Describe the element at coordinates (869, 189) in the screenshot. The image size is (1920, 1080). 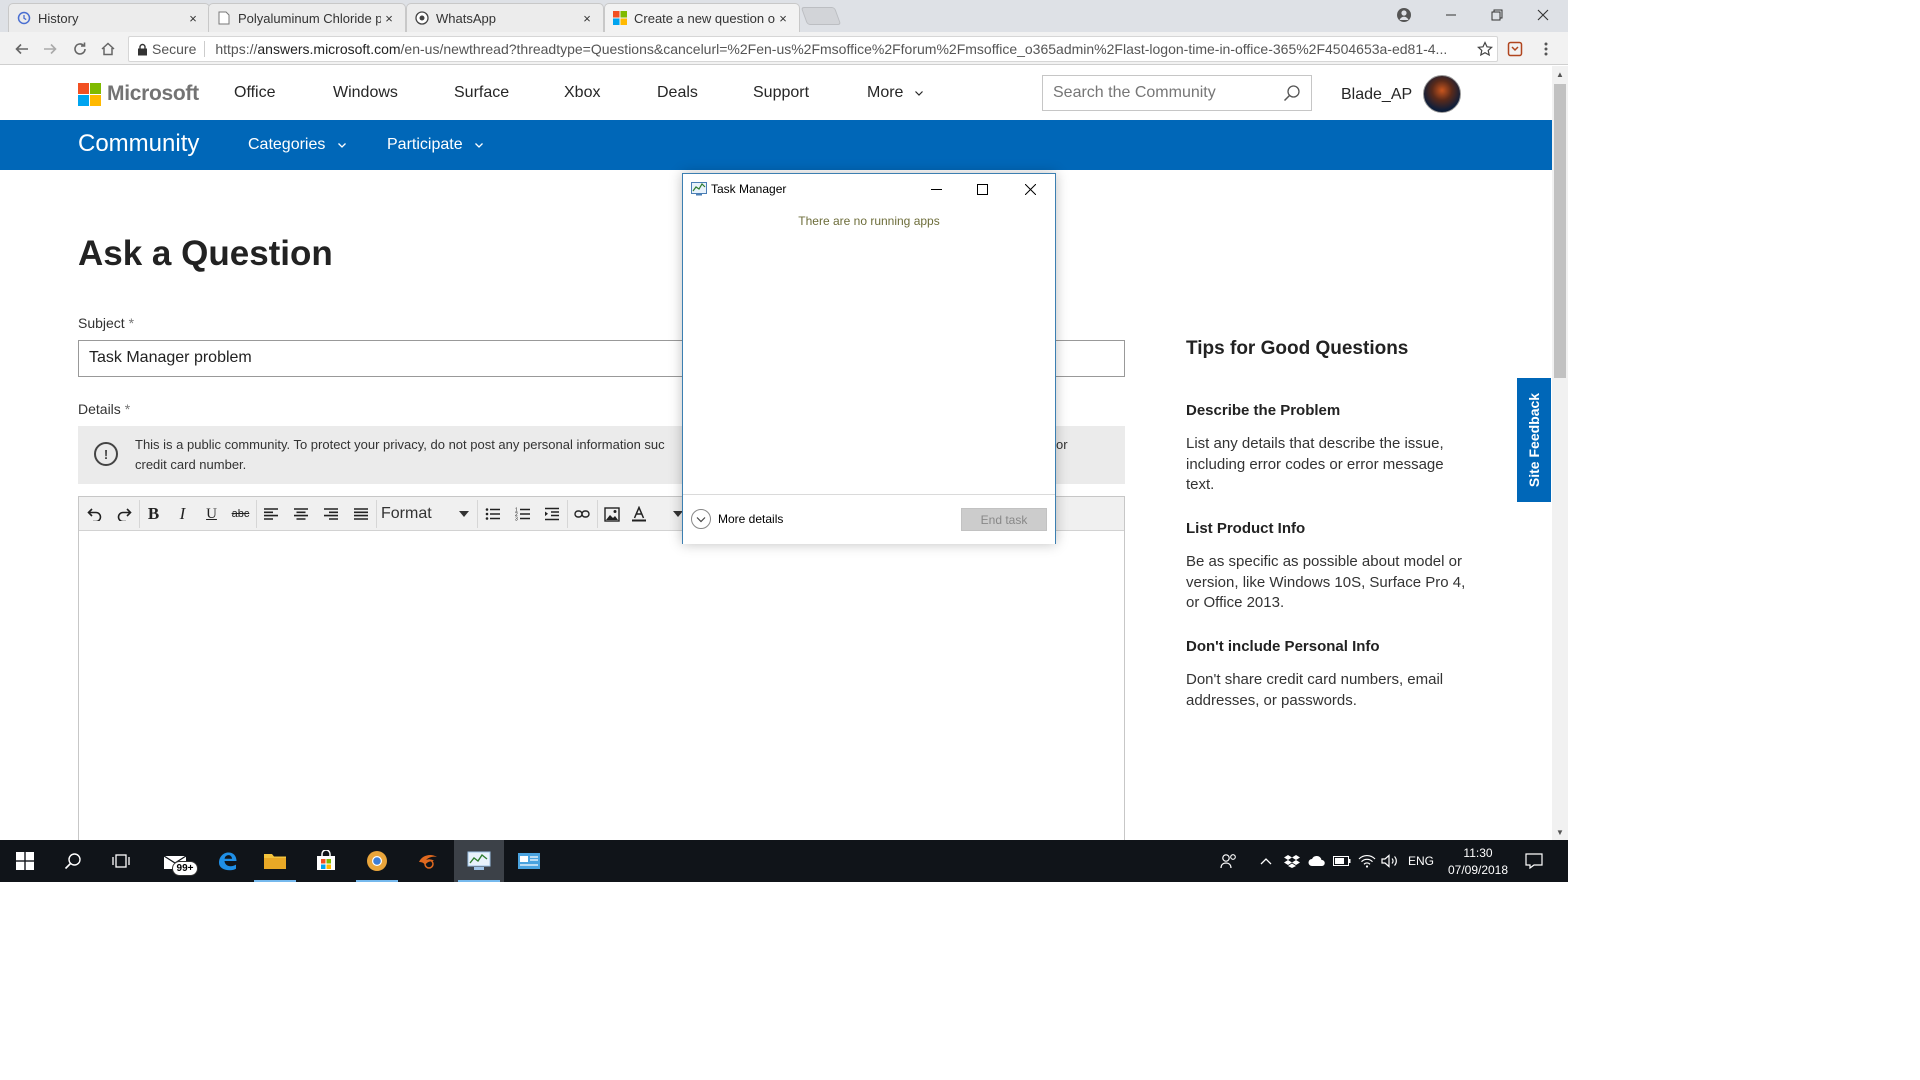
I see `task-manager-titlebar: Task Manager` at that location.